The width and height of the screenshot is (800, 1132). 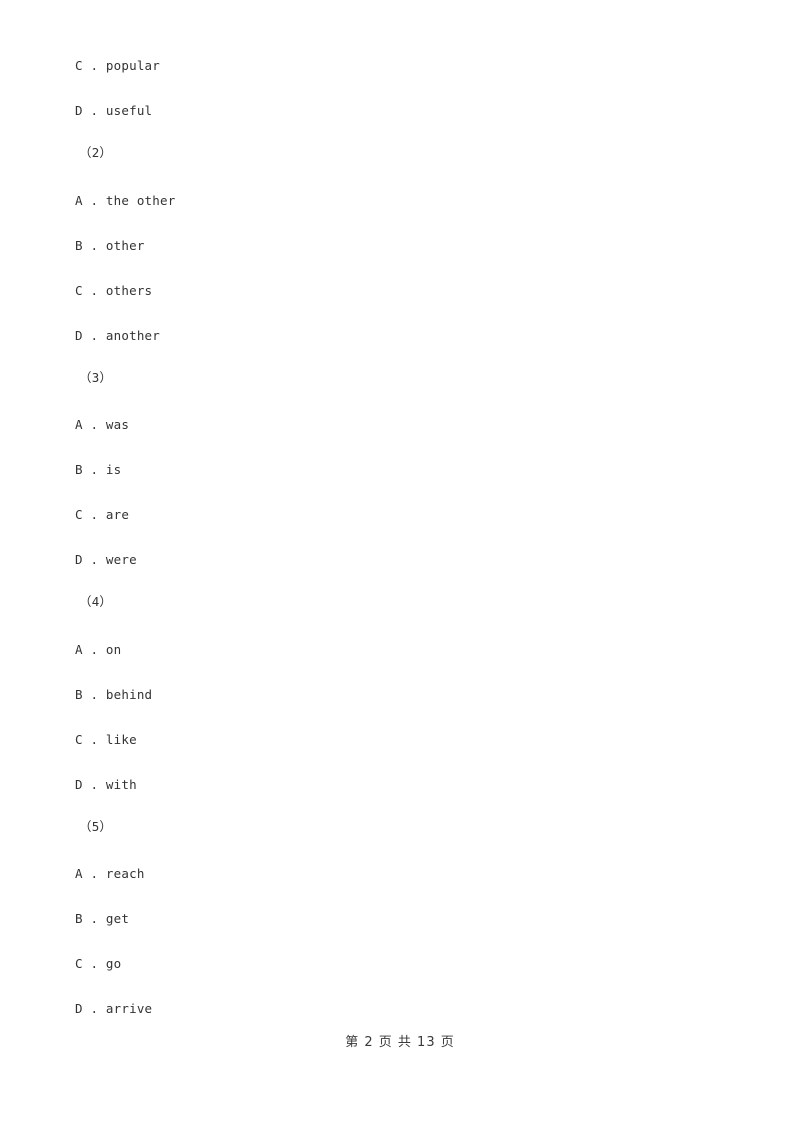 I want to click on option-text: were, so click(x=121, y=559).